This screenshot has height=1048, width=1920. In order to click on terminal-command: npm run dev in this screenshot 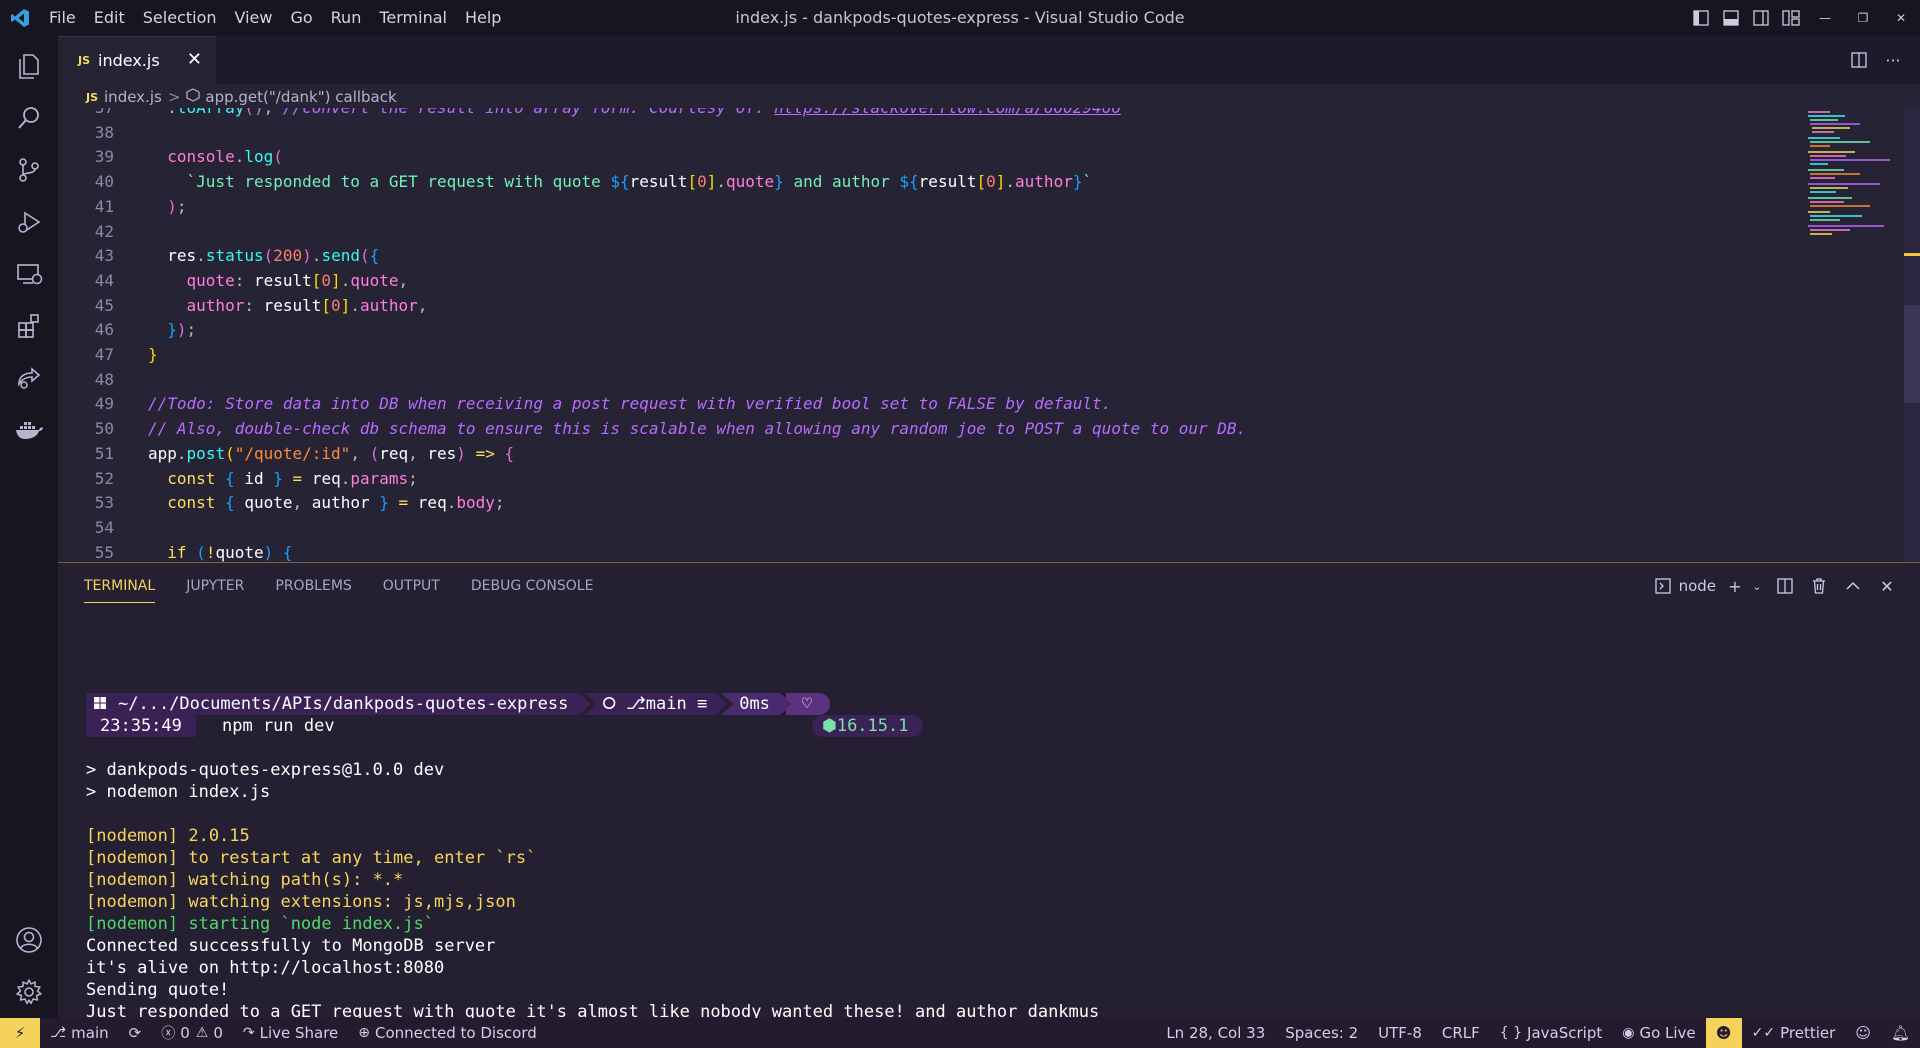, I will do `click(278, 726)`.